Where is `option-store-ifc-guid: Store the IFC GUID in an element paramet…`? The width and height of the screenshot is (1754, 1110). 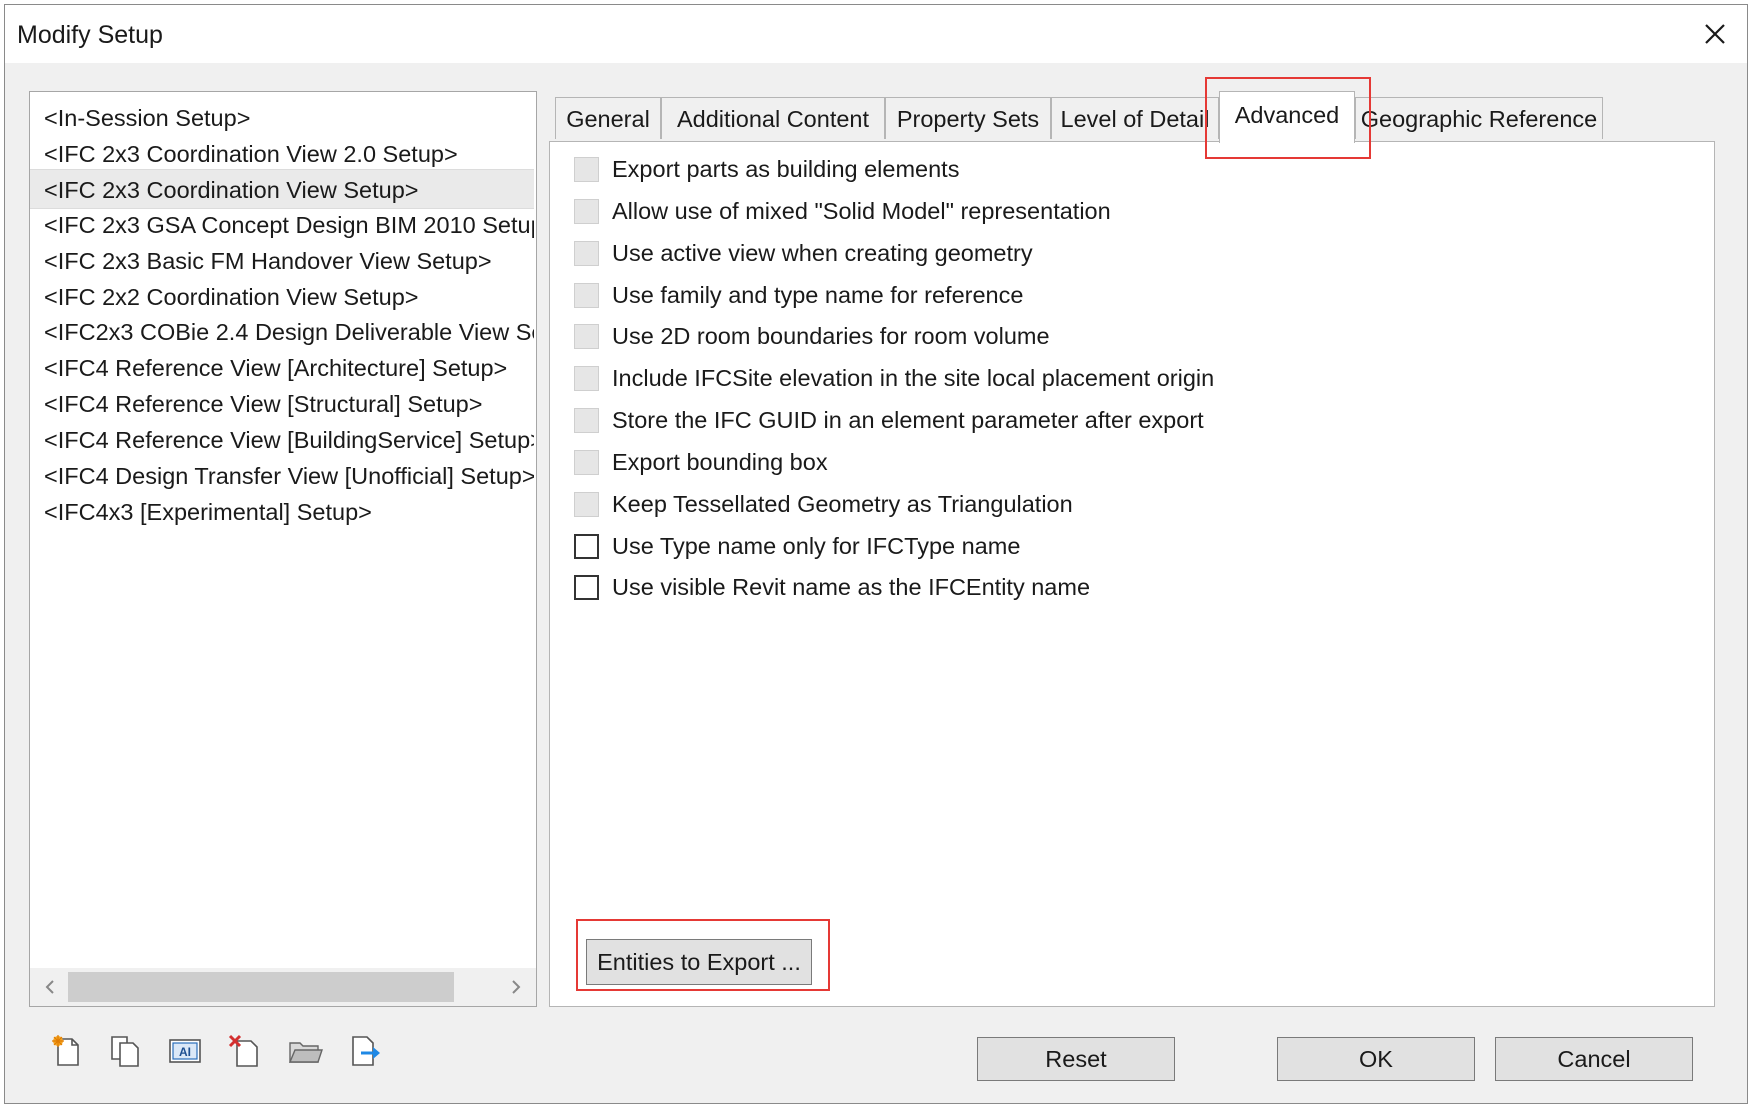
option-store-ifc-guid: Store the IFC GUID in an element paramet… is located at coordinates (889, 420).